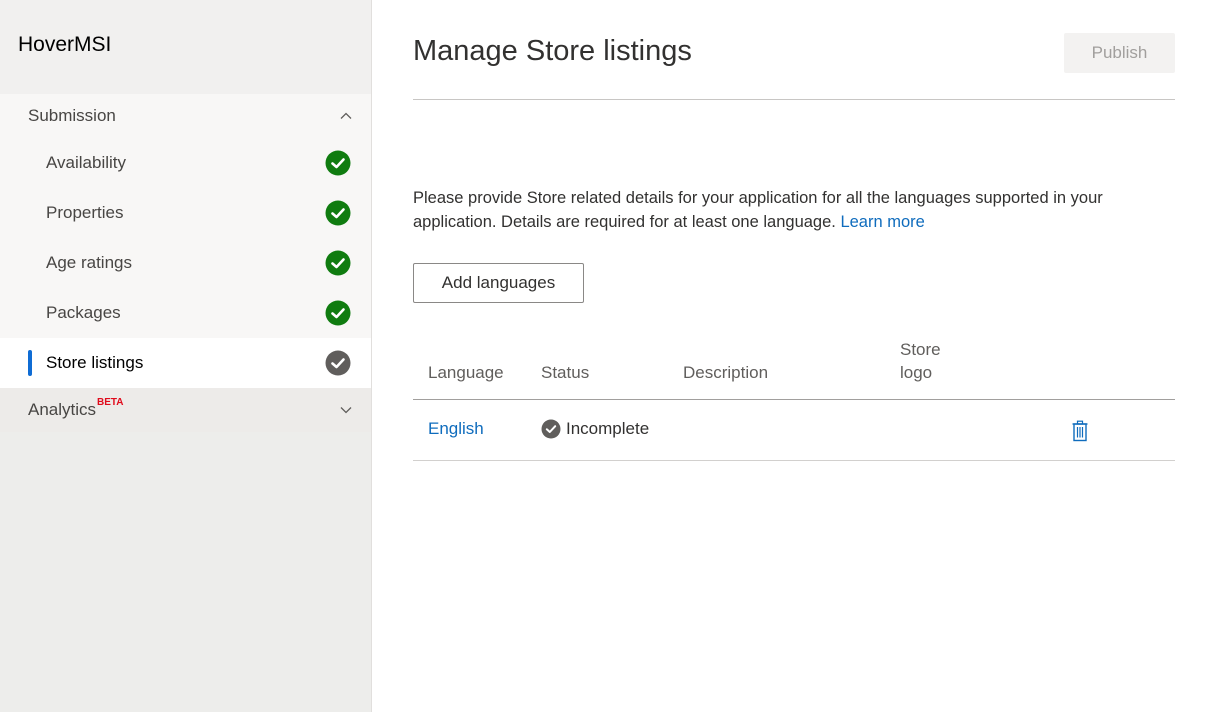 Image resolution: width=1215 pixels, height=712 pixels. Describe the element at coordinates (72, 115) in the screenshot. I see `nav-section-label: Submission` at that location.